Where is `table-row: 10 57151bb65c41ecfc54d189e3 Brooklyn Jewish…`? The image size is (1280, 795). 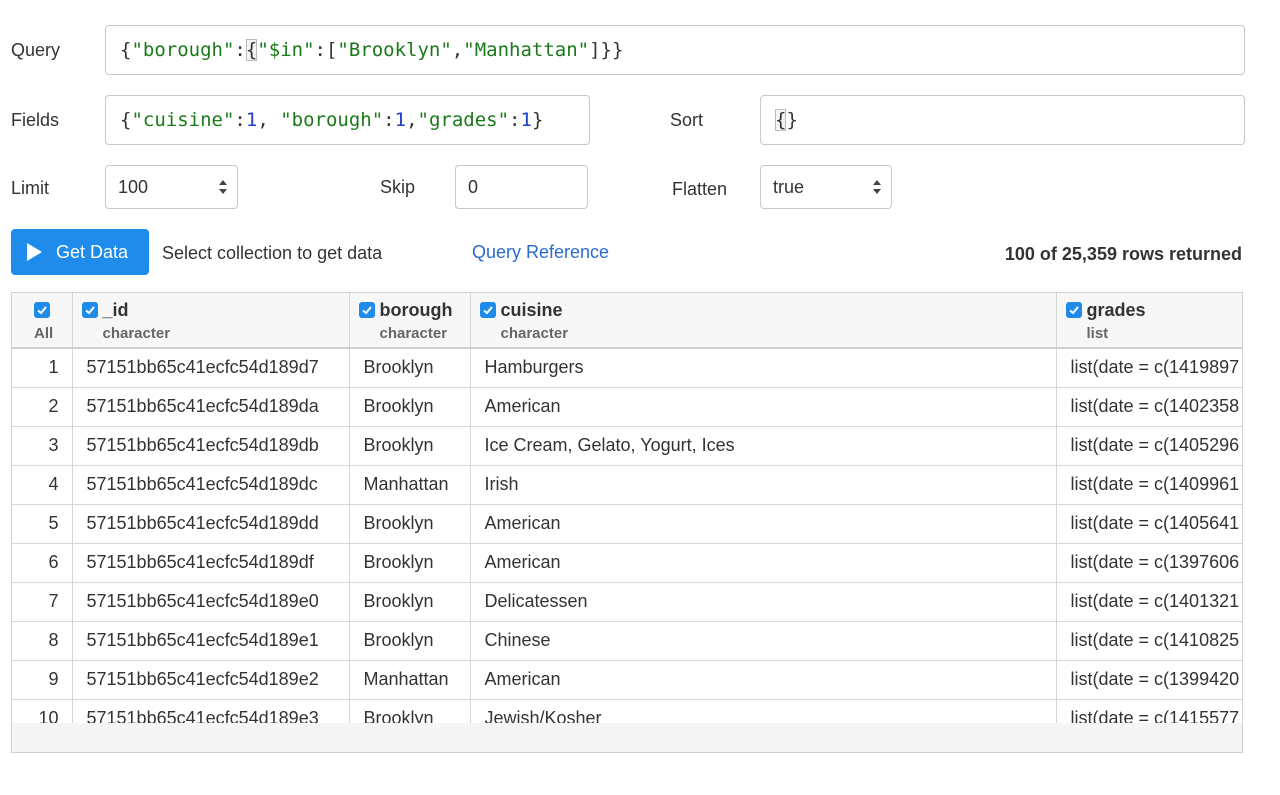 table-row: 10 57151bb65c41ecfc54d189e3 Brooklyn Jewish… is located at coordinates (627, 711).